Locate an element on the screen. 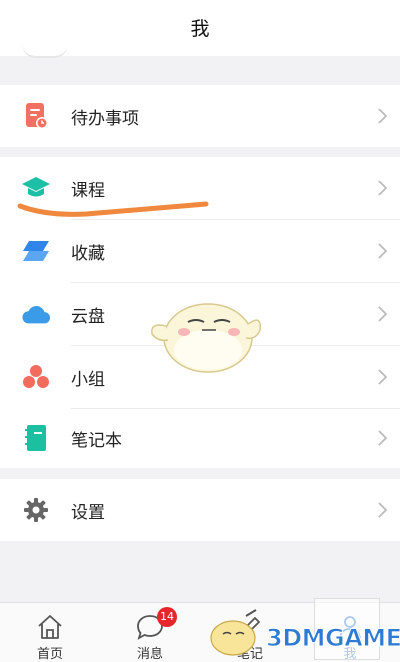 The height and width of the screenshot is (662, 400). gear-icon is located at coordinates (36, 510).